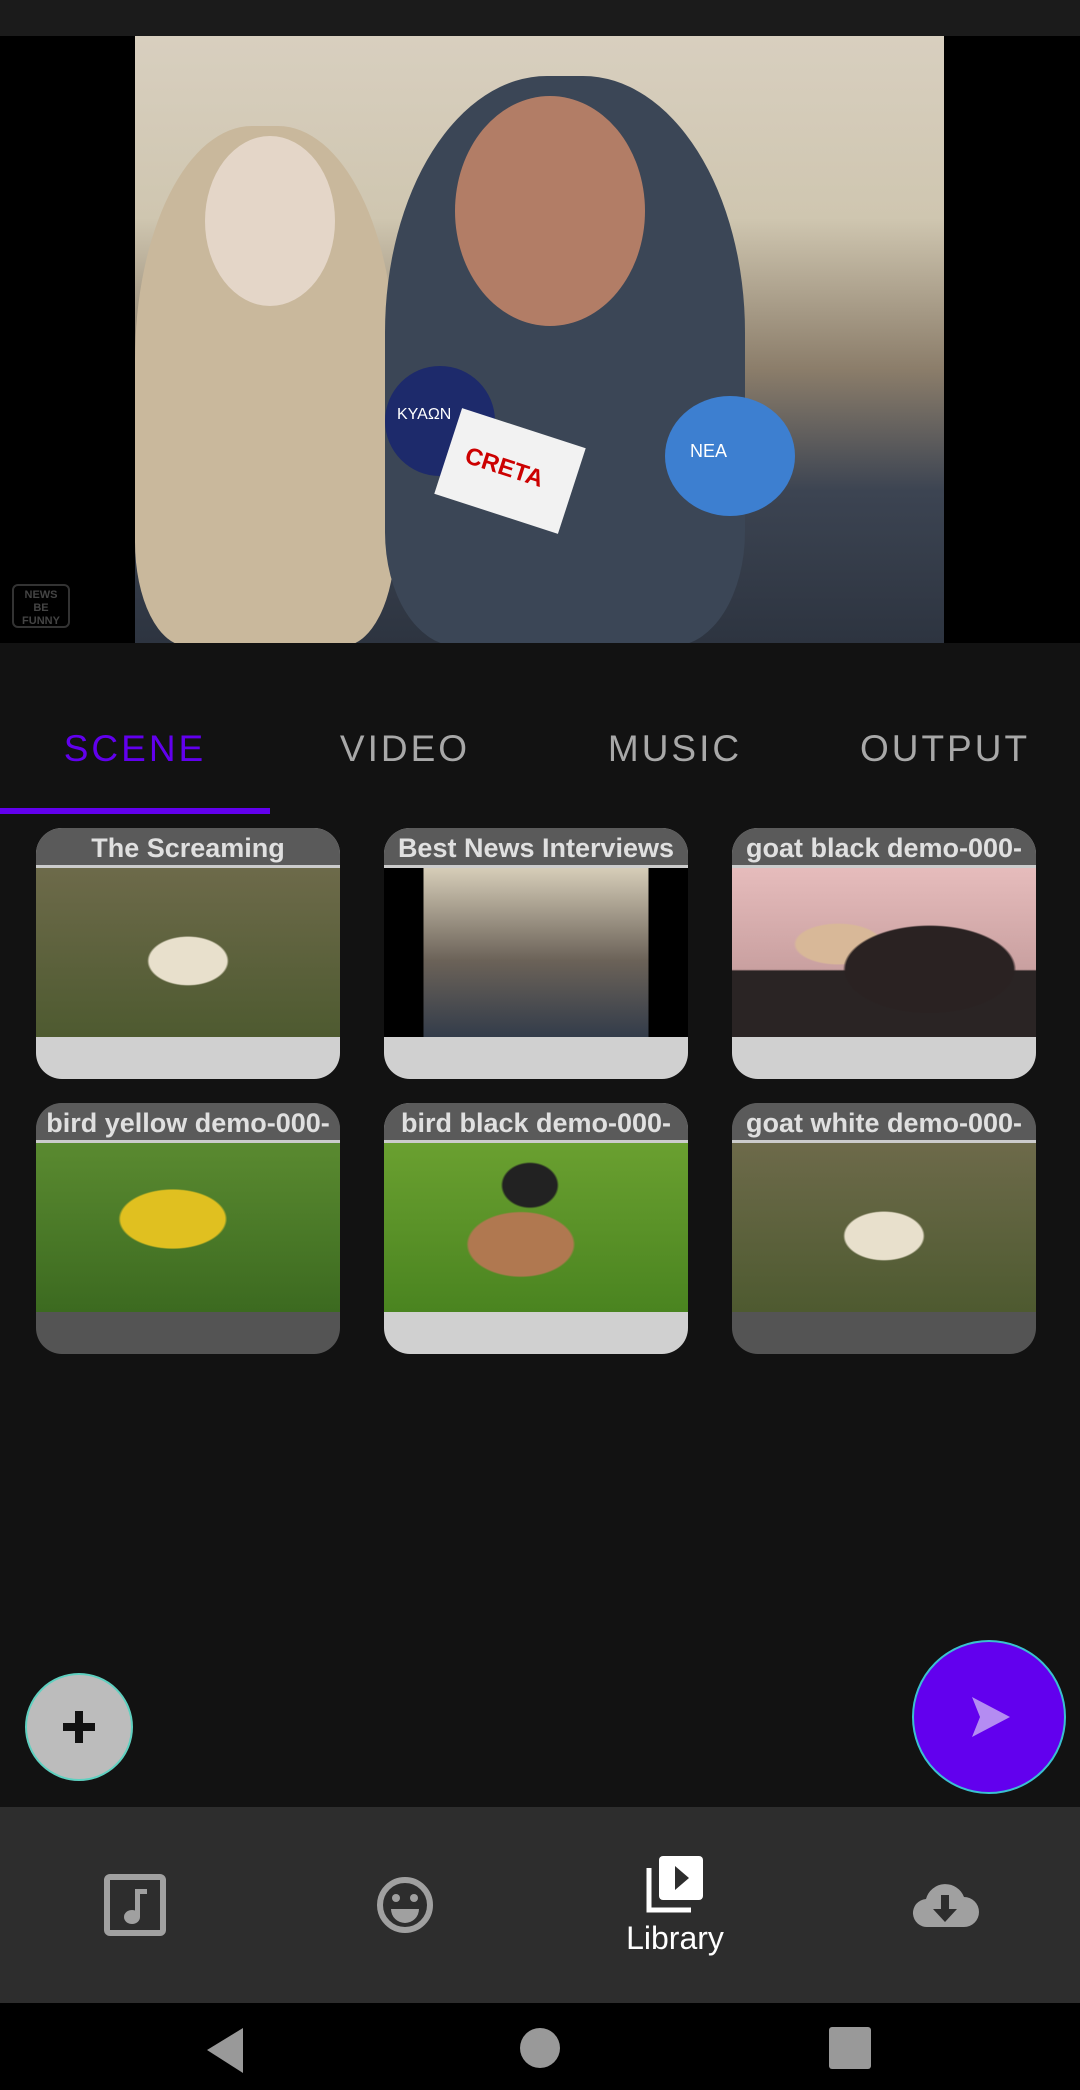 The width and height of the screenshot is (1080, 2090). I want to click on back-icon, so click(225, 2050).